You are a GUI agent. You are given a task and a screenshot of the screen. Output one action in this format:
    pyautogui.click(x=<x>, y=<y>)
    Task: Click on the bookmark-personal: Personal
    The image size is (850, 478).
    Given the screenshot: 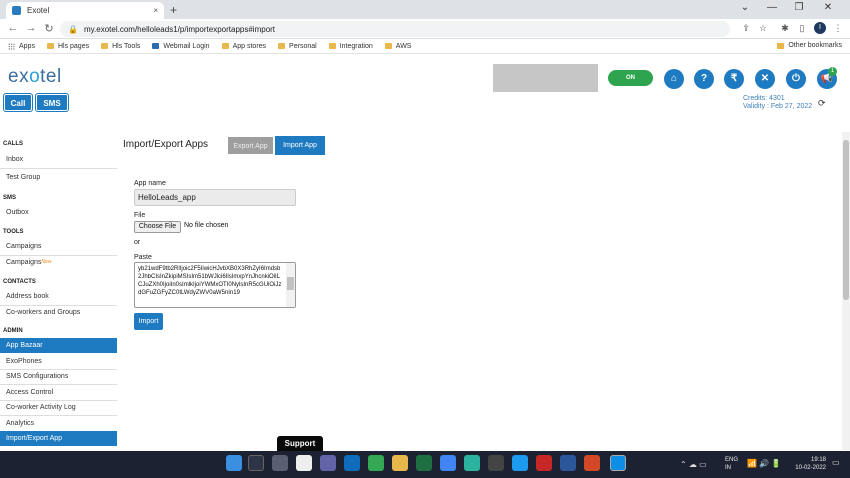 What is the action you would take?
    pyautogui.click(x=297, y=46)
    